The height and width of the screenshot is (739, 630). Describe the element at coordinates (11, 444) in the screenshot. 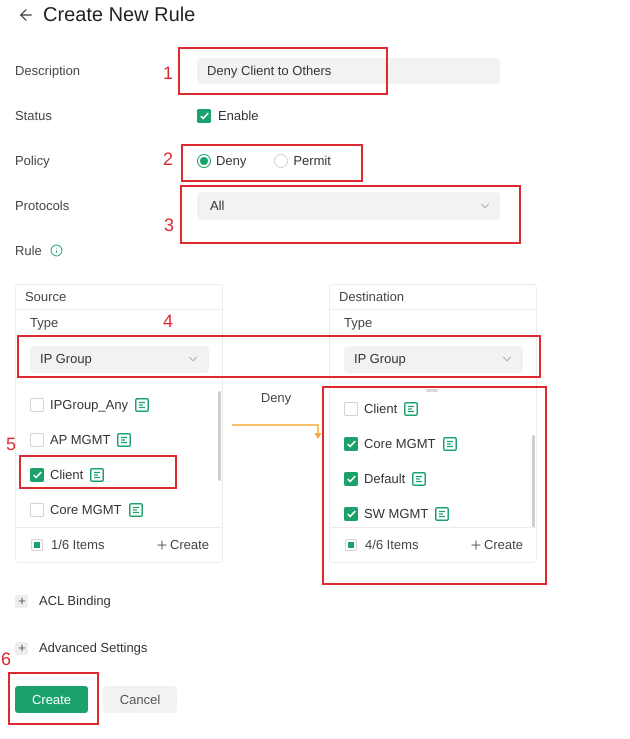

I see `callout-number: 5` at that location.